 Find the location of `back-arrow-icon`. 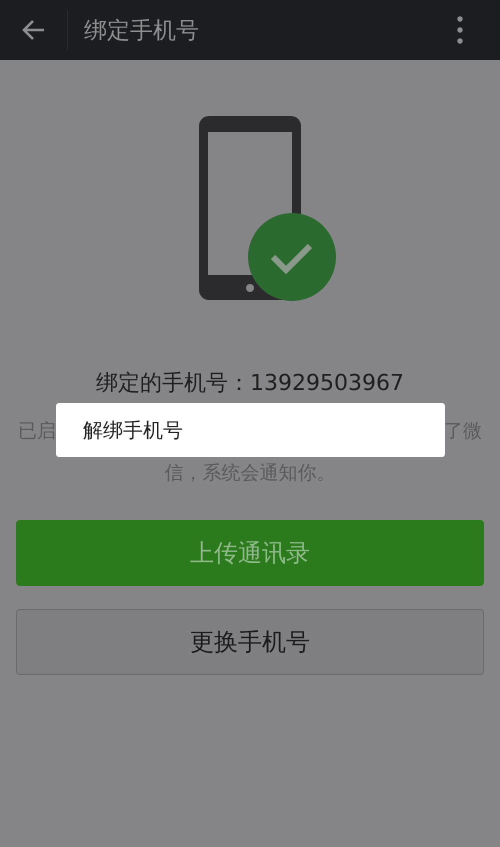

back-arrow-icon is located at coordinates (34, 30).